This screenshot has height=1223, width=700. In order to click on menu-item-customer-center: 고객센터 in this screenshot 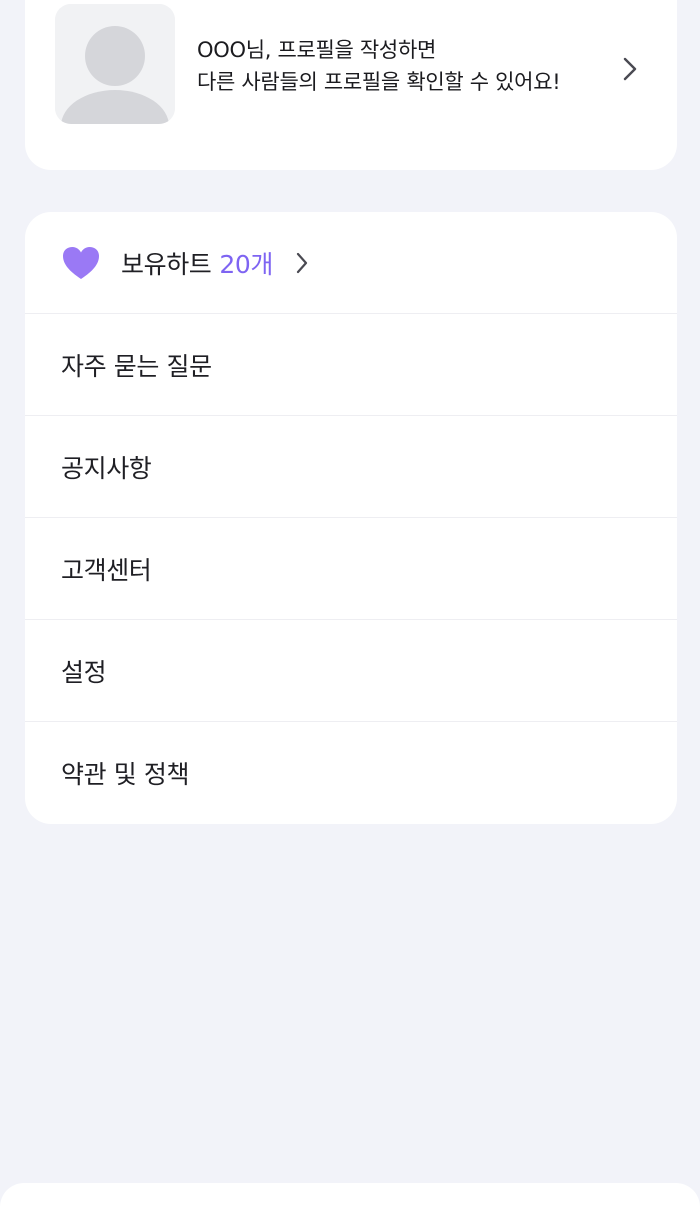, I will do `click(351, 569)`.